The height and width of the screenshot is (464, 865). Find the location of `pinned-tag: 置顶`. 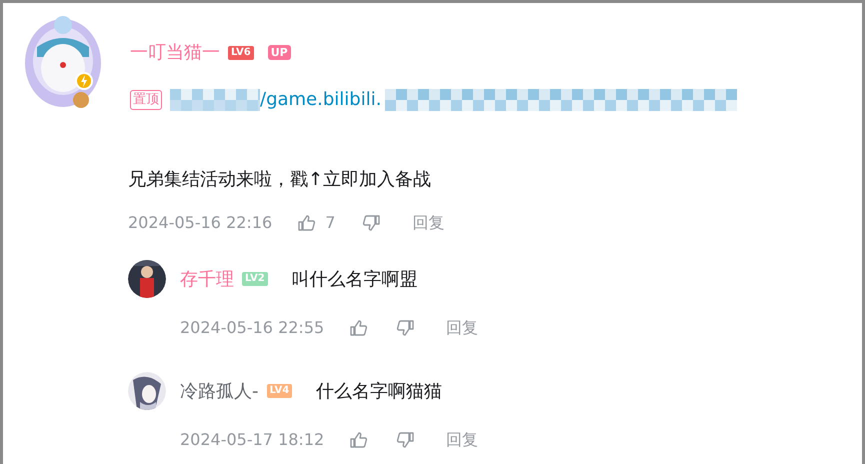

pinned-tag: 置顶 is located at coordinates (146, 100).